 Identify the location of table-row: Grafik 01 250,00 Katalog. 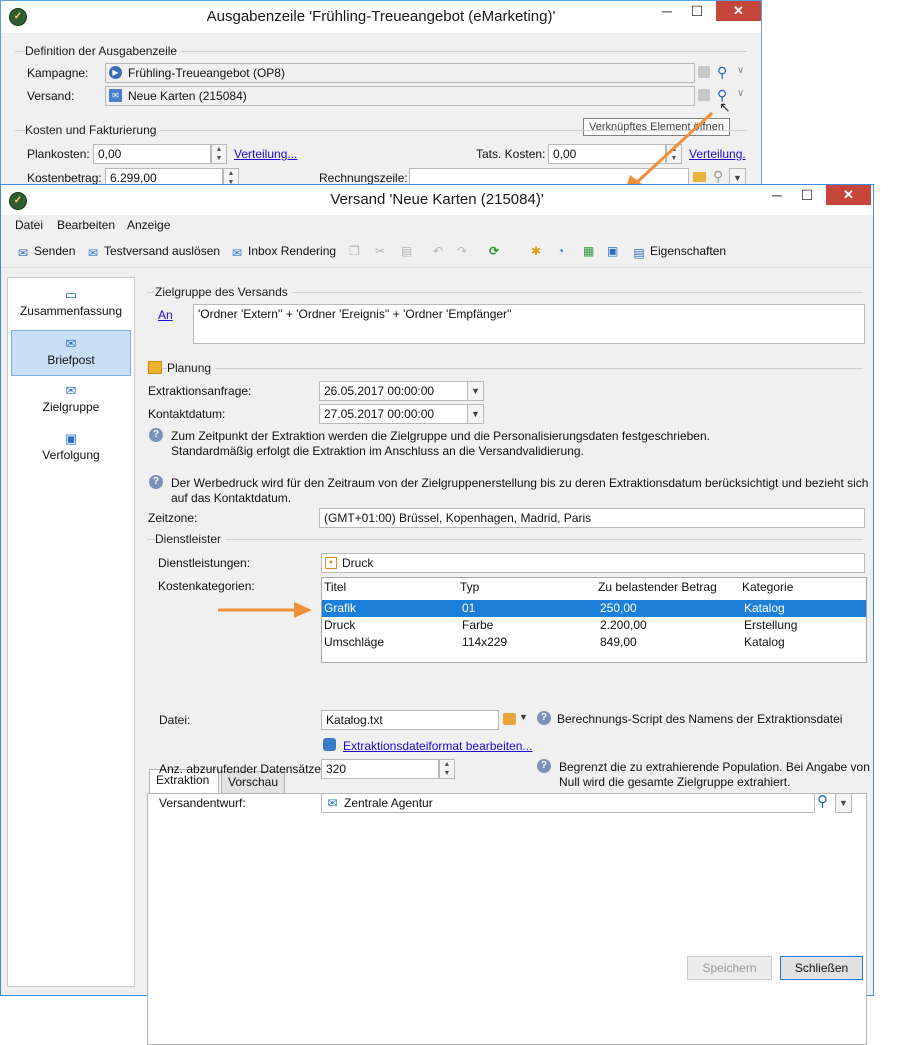
(594, 608).